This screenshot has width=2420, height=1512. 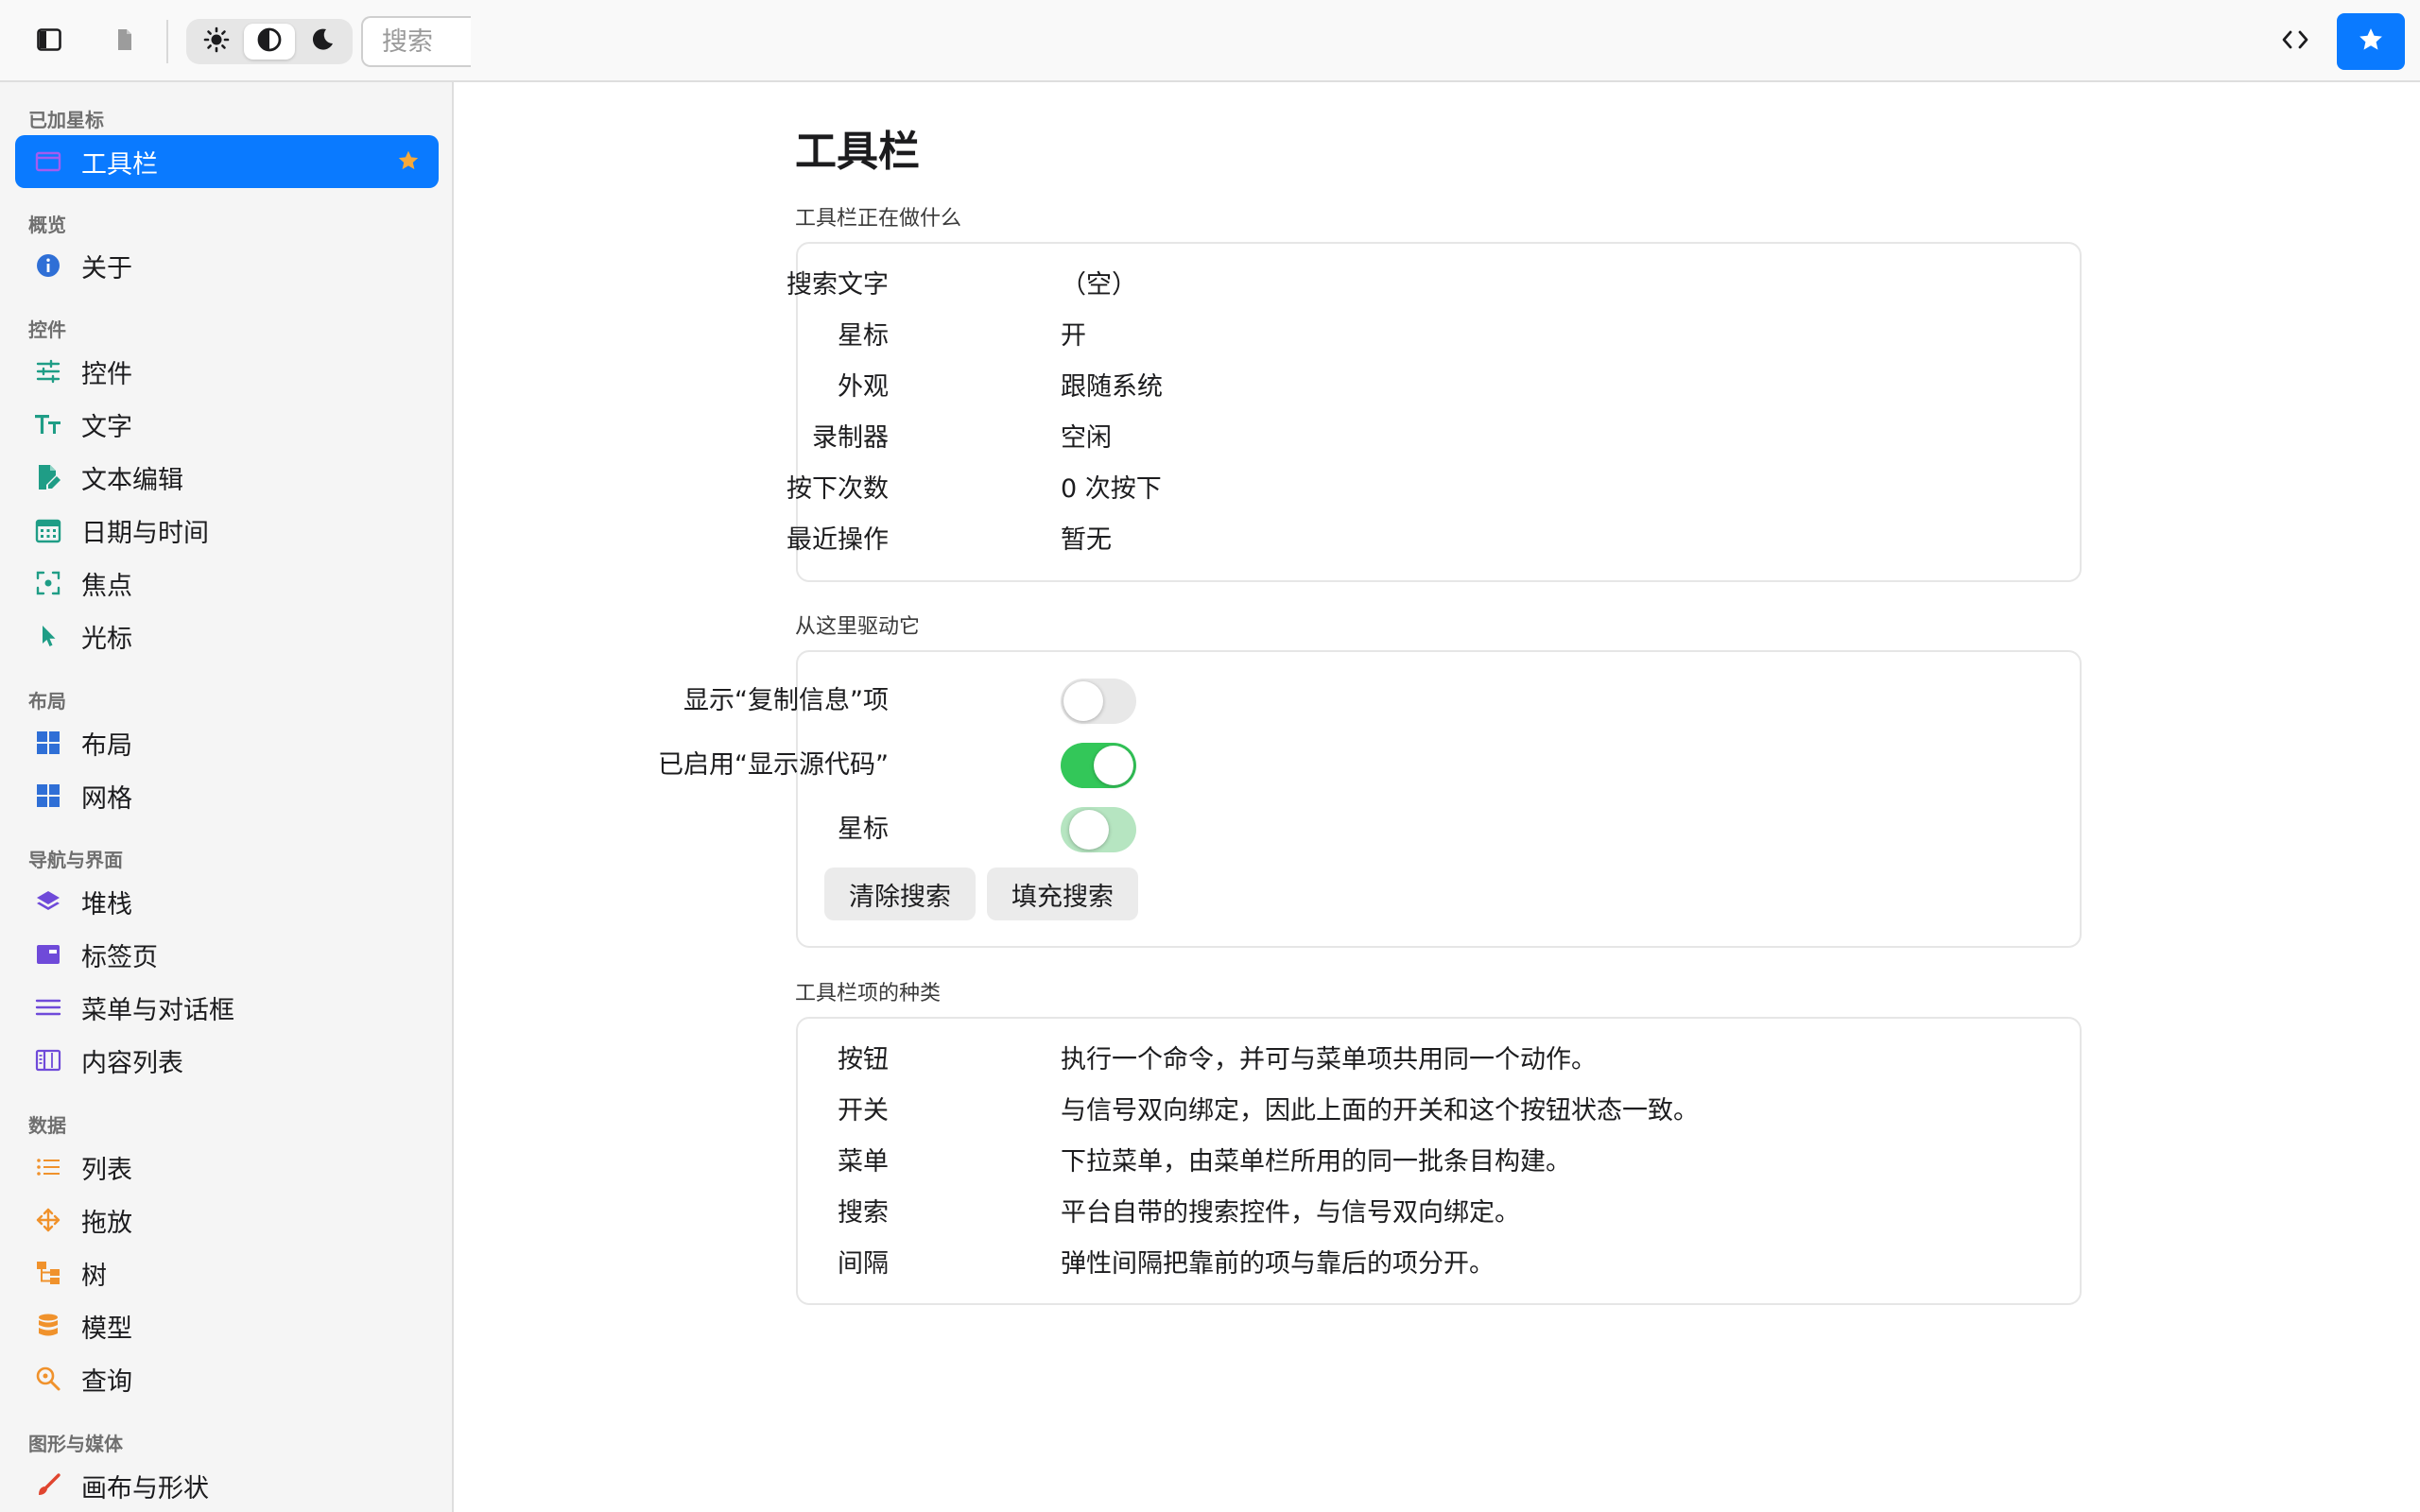 I want to click on show-copy-info-toggle, so click(x=1098, y=701).